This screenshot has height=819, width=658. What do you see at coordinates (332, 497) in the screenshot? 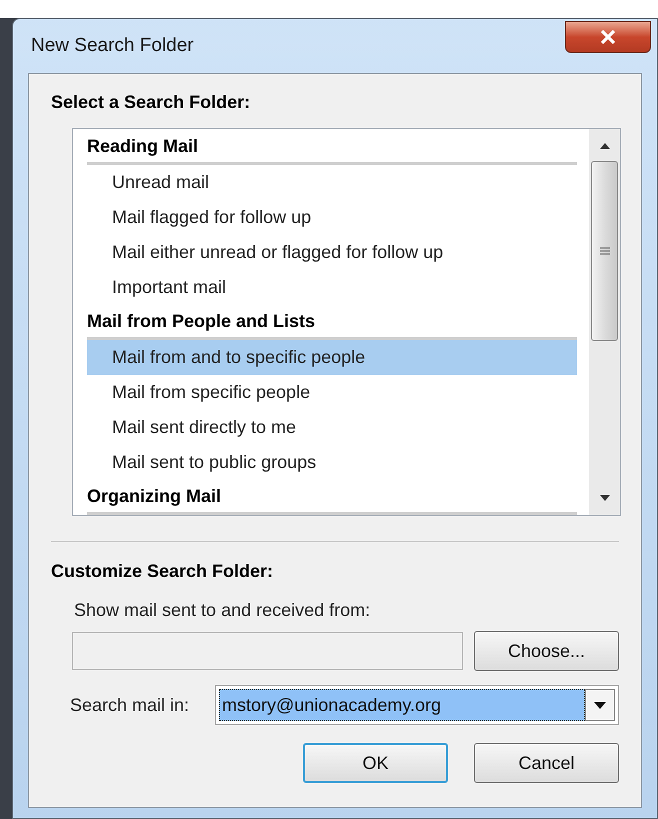
I see `group-heading: Organizing Mail` at bounding box center [332, 497].